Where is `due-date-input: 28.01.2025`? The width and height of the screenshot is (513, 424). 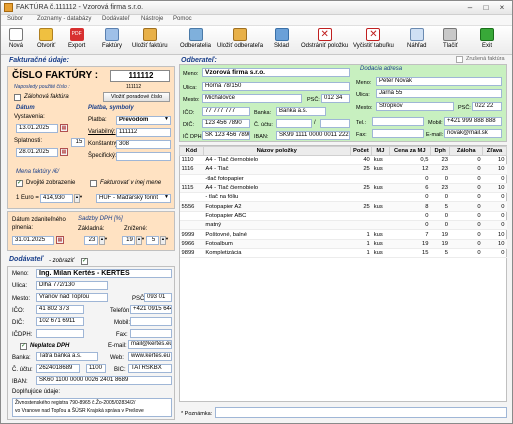 due-date-input: 28.01.2025 is located at coordinates (37, 152).